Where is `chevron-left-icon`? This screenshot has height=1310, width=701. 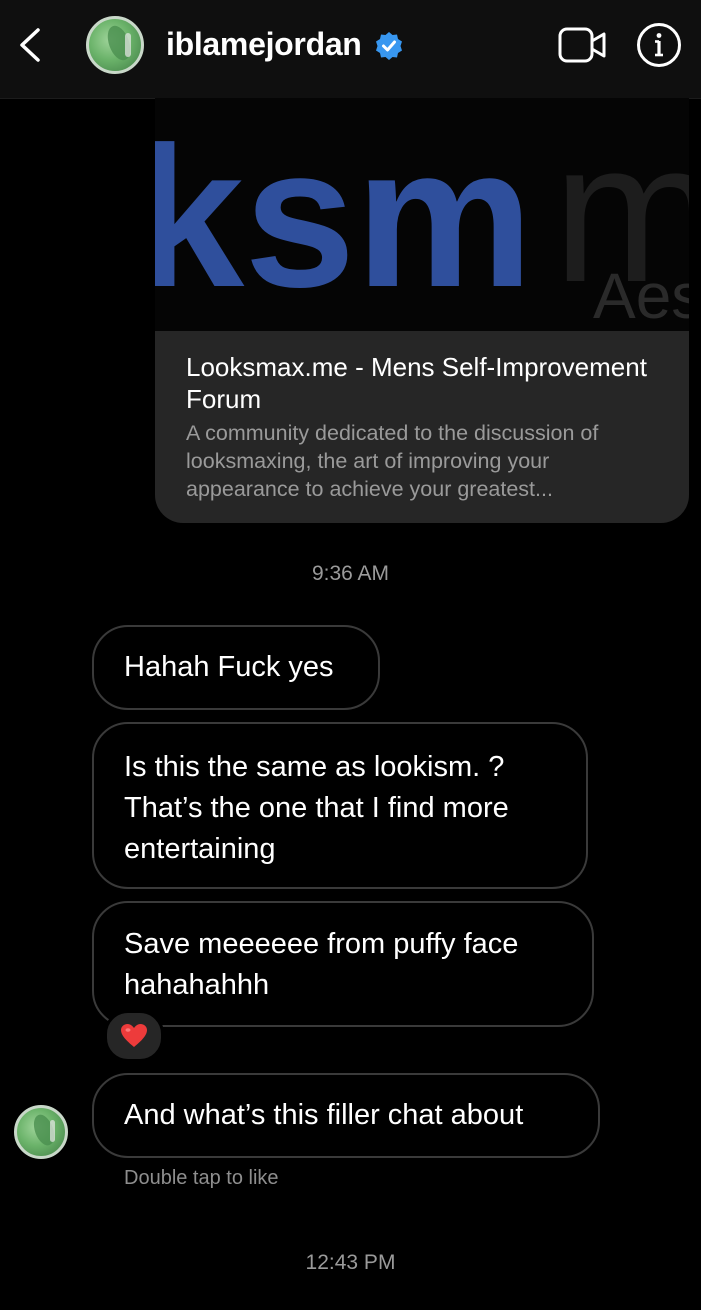
chevron-left-icon is located at coordinates (30, 45).